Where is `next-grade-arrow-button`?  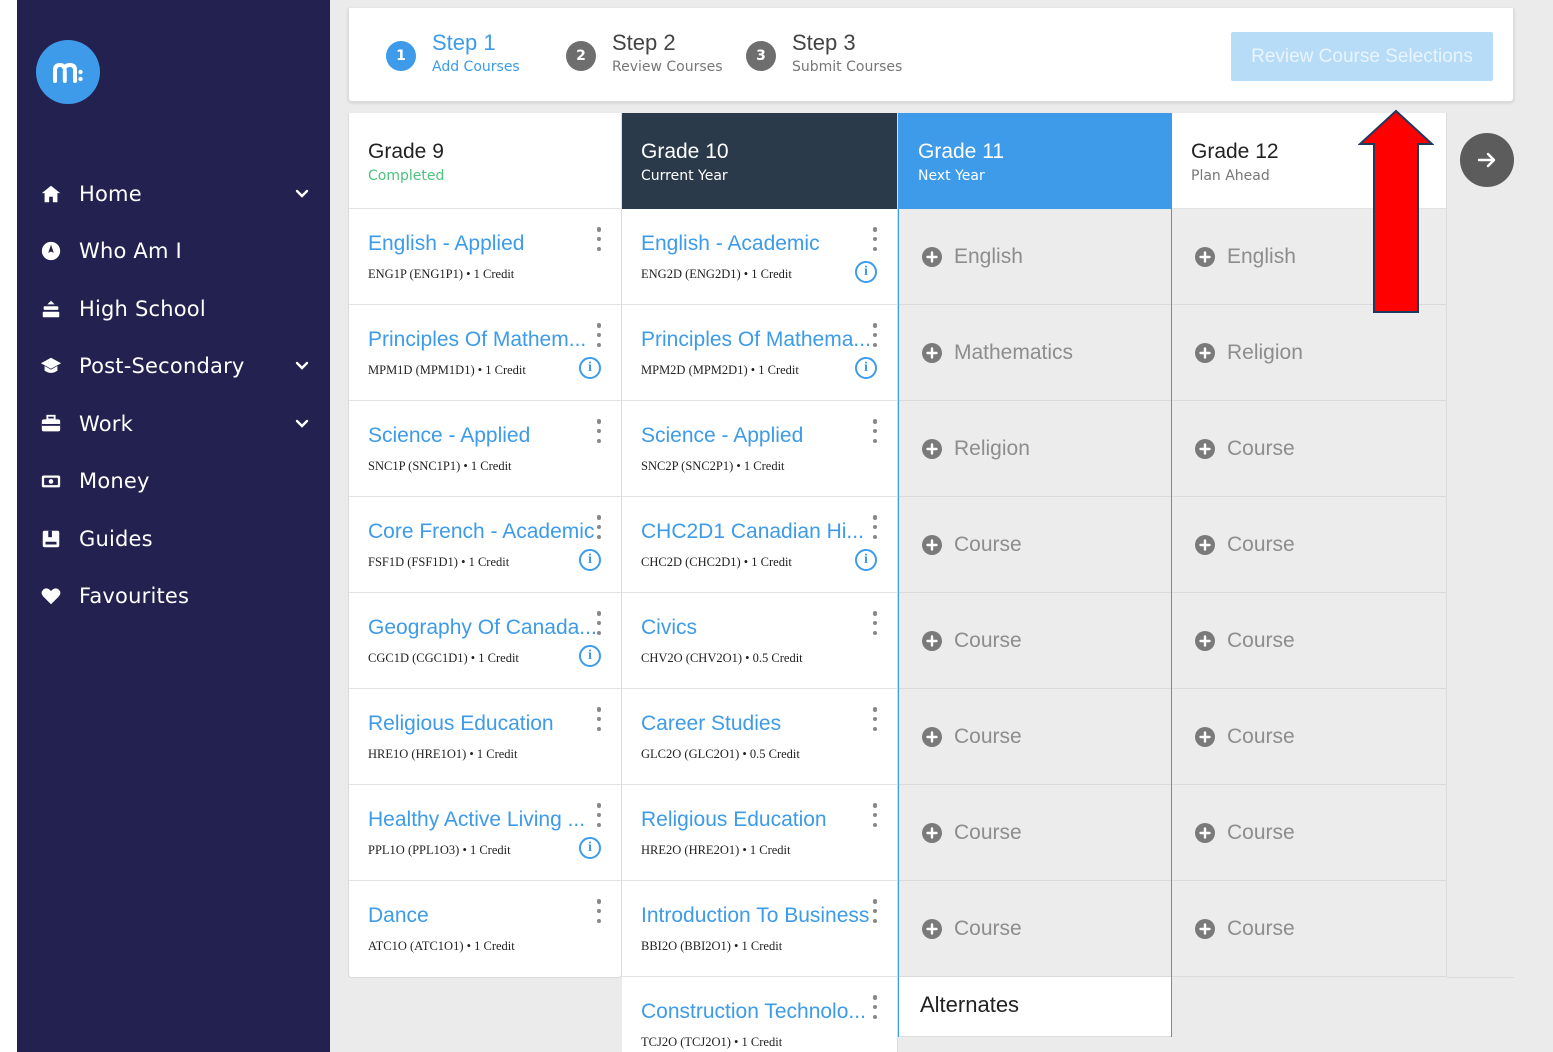
next-grade-arrow-button is located at coordinates (1487, 160).